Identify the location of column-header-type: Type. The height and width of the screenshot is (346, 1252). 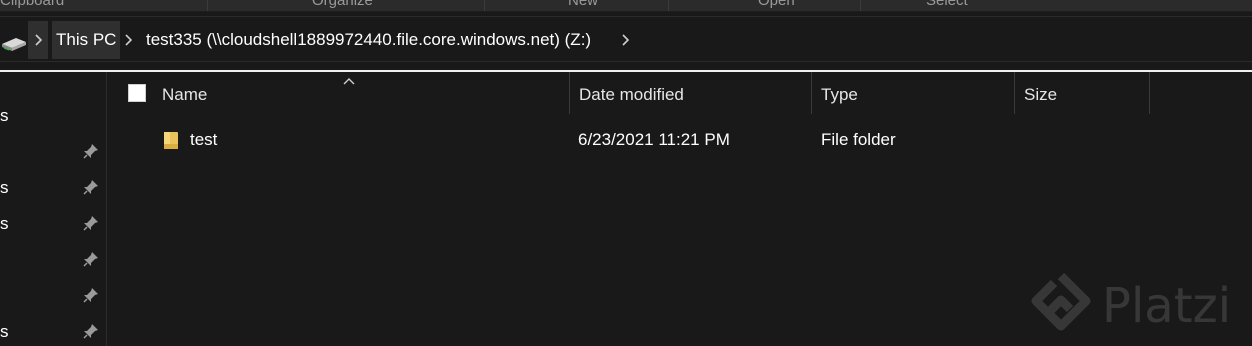
(839, 93).